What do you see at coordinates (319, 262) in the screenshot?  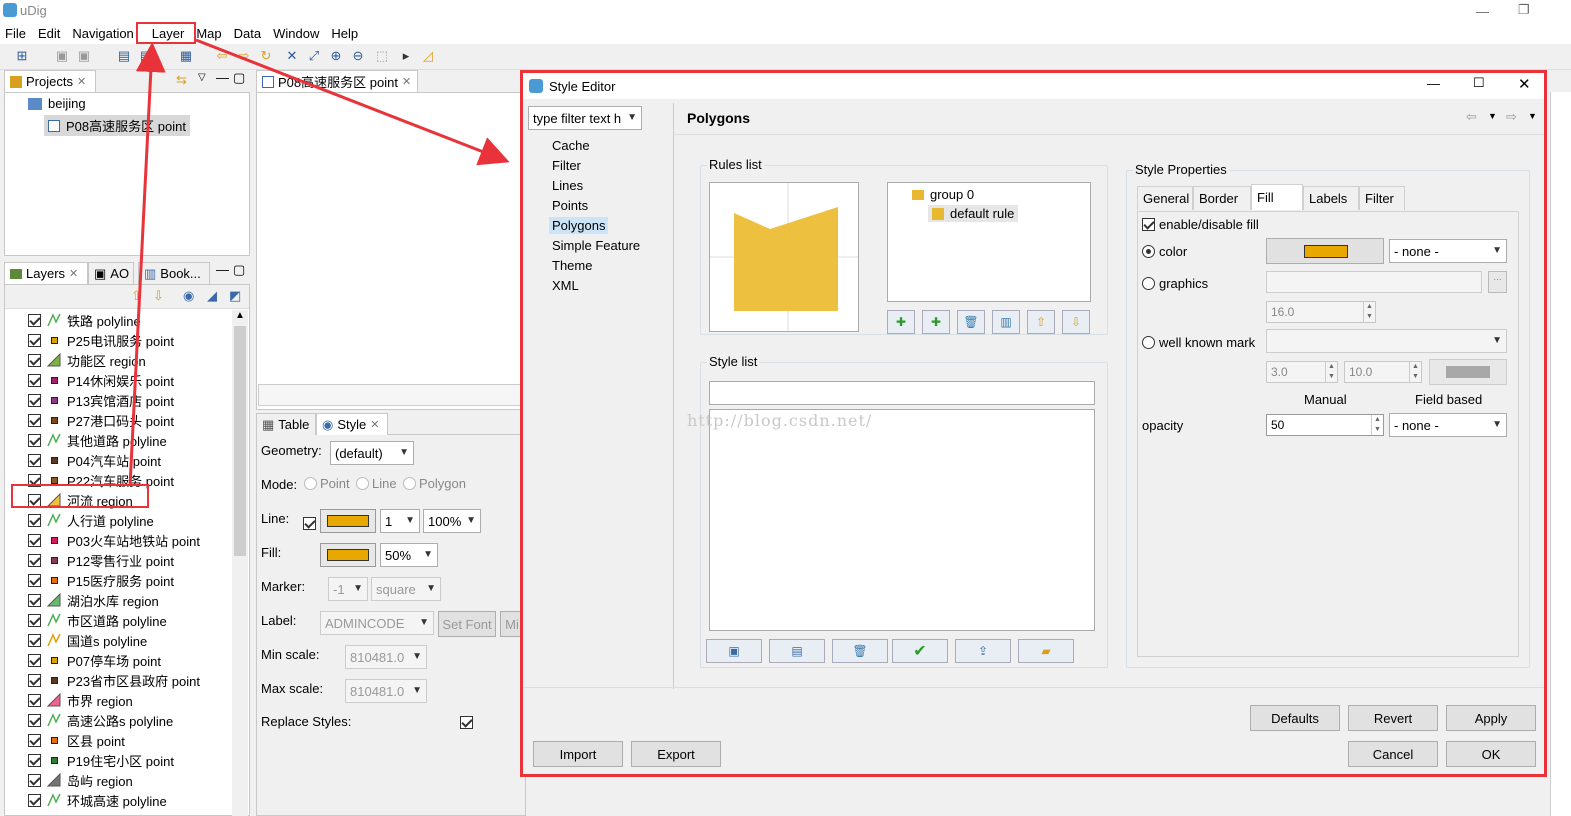 I see `annotation-arrows` at bounding box center [319, 262].